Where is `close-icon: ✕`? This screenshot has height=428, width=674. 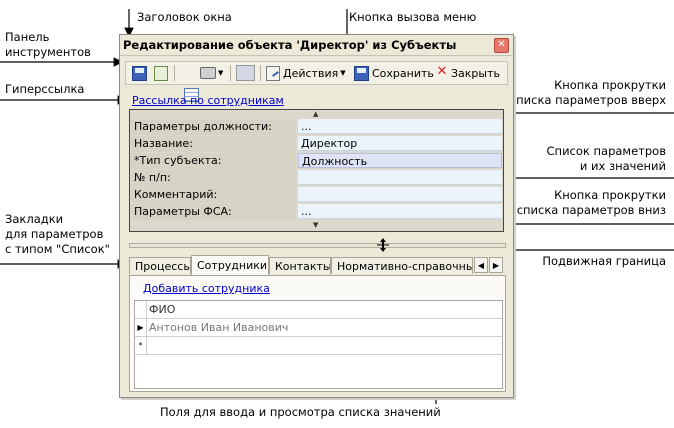
close-icon: ✕ is located at coordinates (501, 45).